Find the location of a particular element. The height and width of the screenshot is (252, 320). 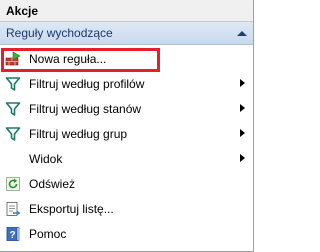

action-label: Odśwież is located at coordinates (52, 183).